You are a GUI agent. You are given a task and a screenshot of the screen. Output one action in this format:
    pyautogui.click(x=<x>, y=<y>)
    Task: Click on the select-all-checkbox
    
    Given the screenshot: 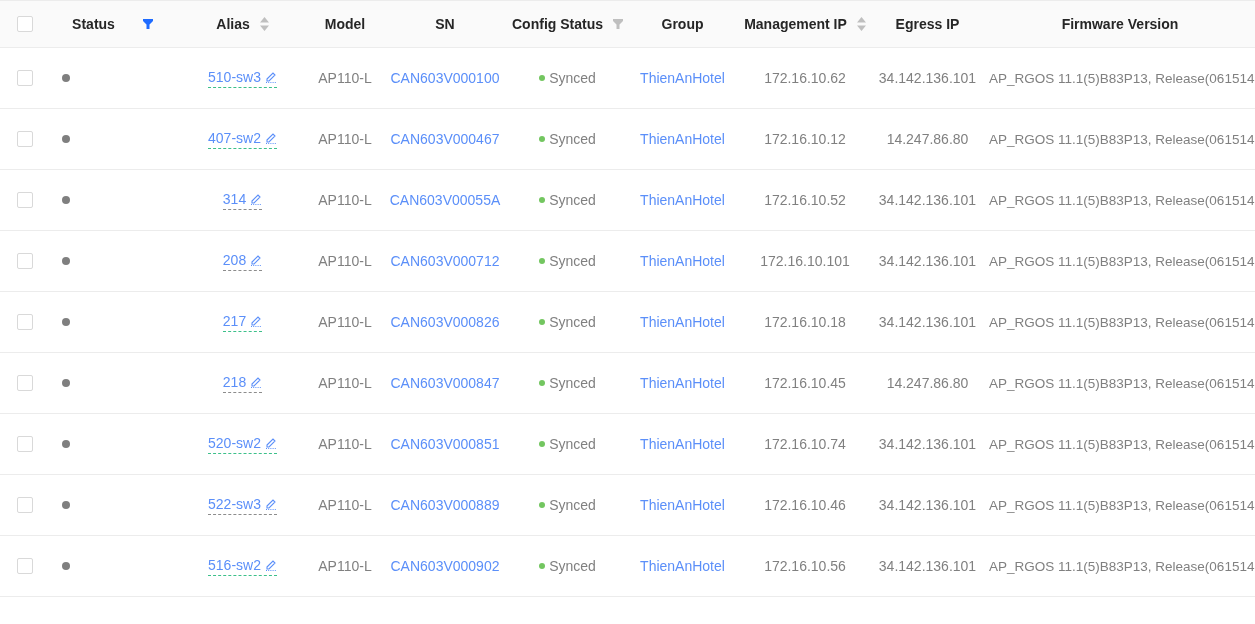 What is the action you would take?
    pyautogui.click(x=25, y=24)
    